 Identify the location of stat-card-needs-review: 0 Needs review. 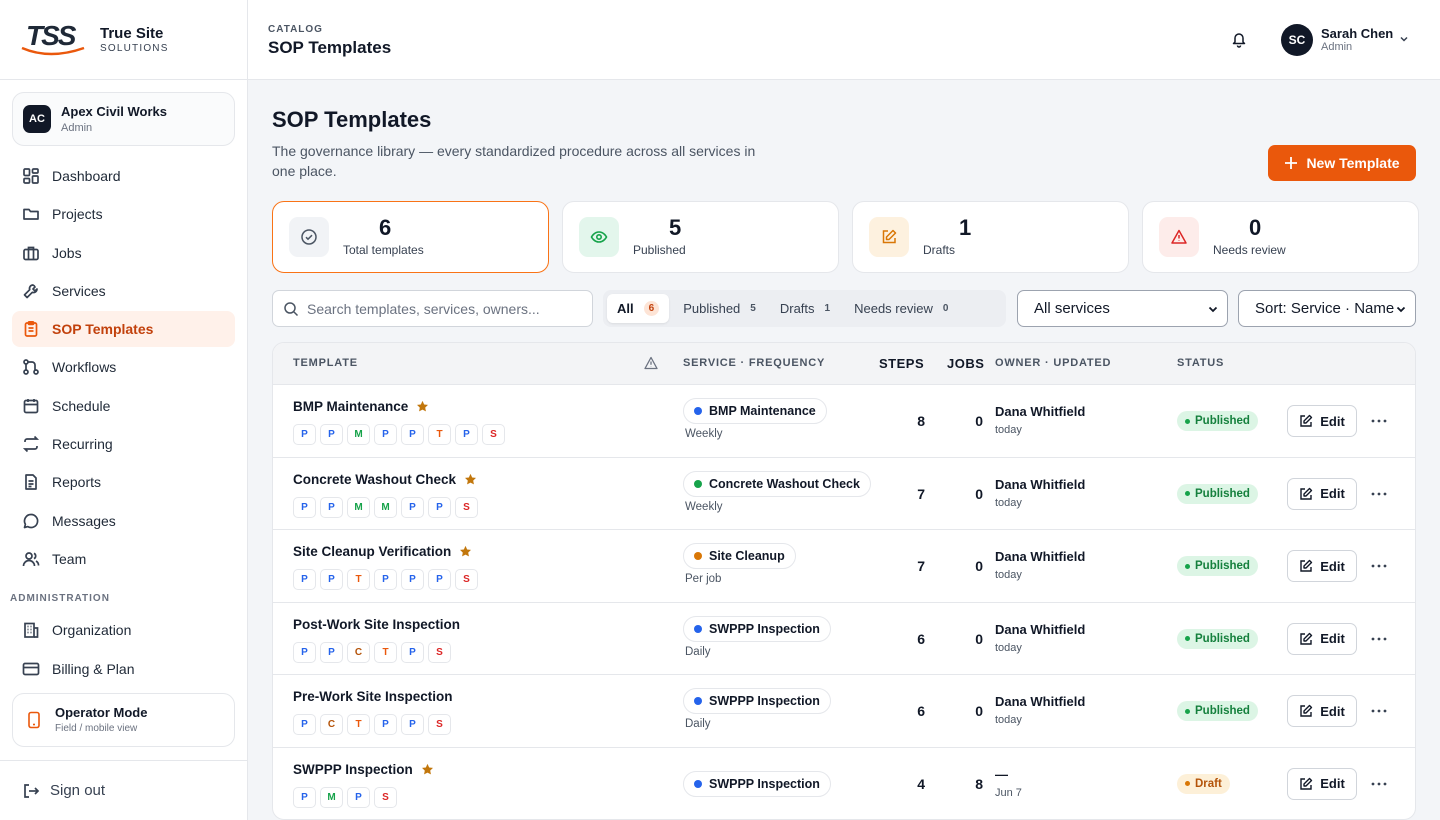
(1280, 237).